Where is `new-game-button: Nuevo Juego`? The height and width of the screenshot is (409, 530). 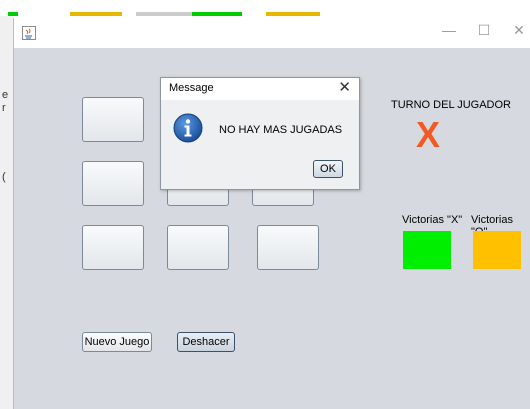 new-game-button: Nuevo Juego is located at coordinates (117, 342).